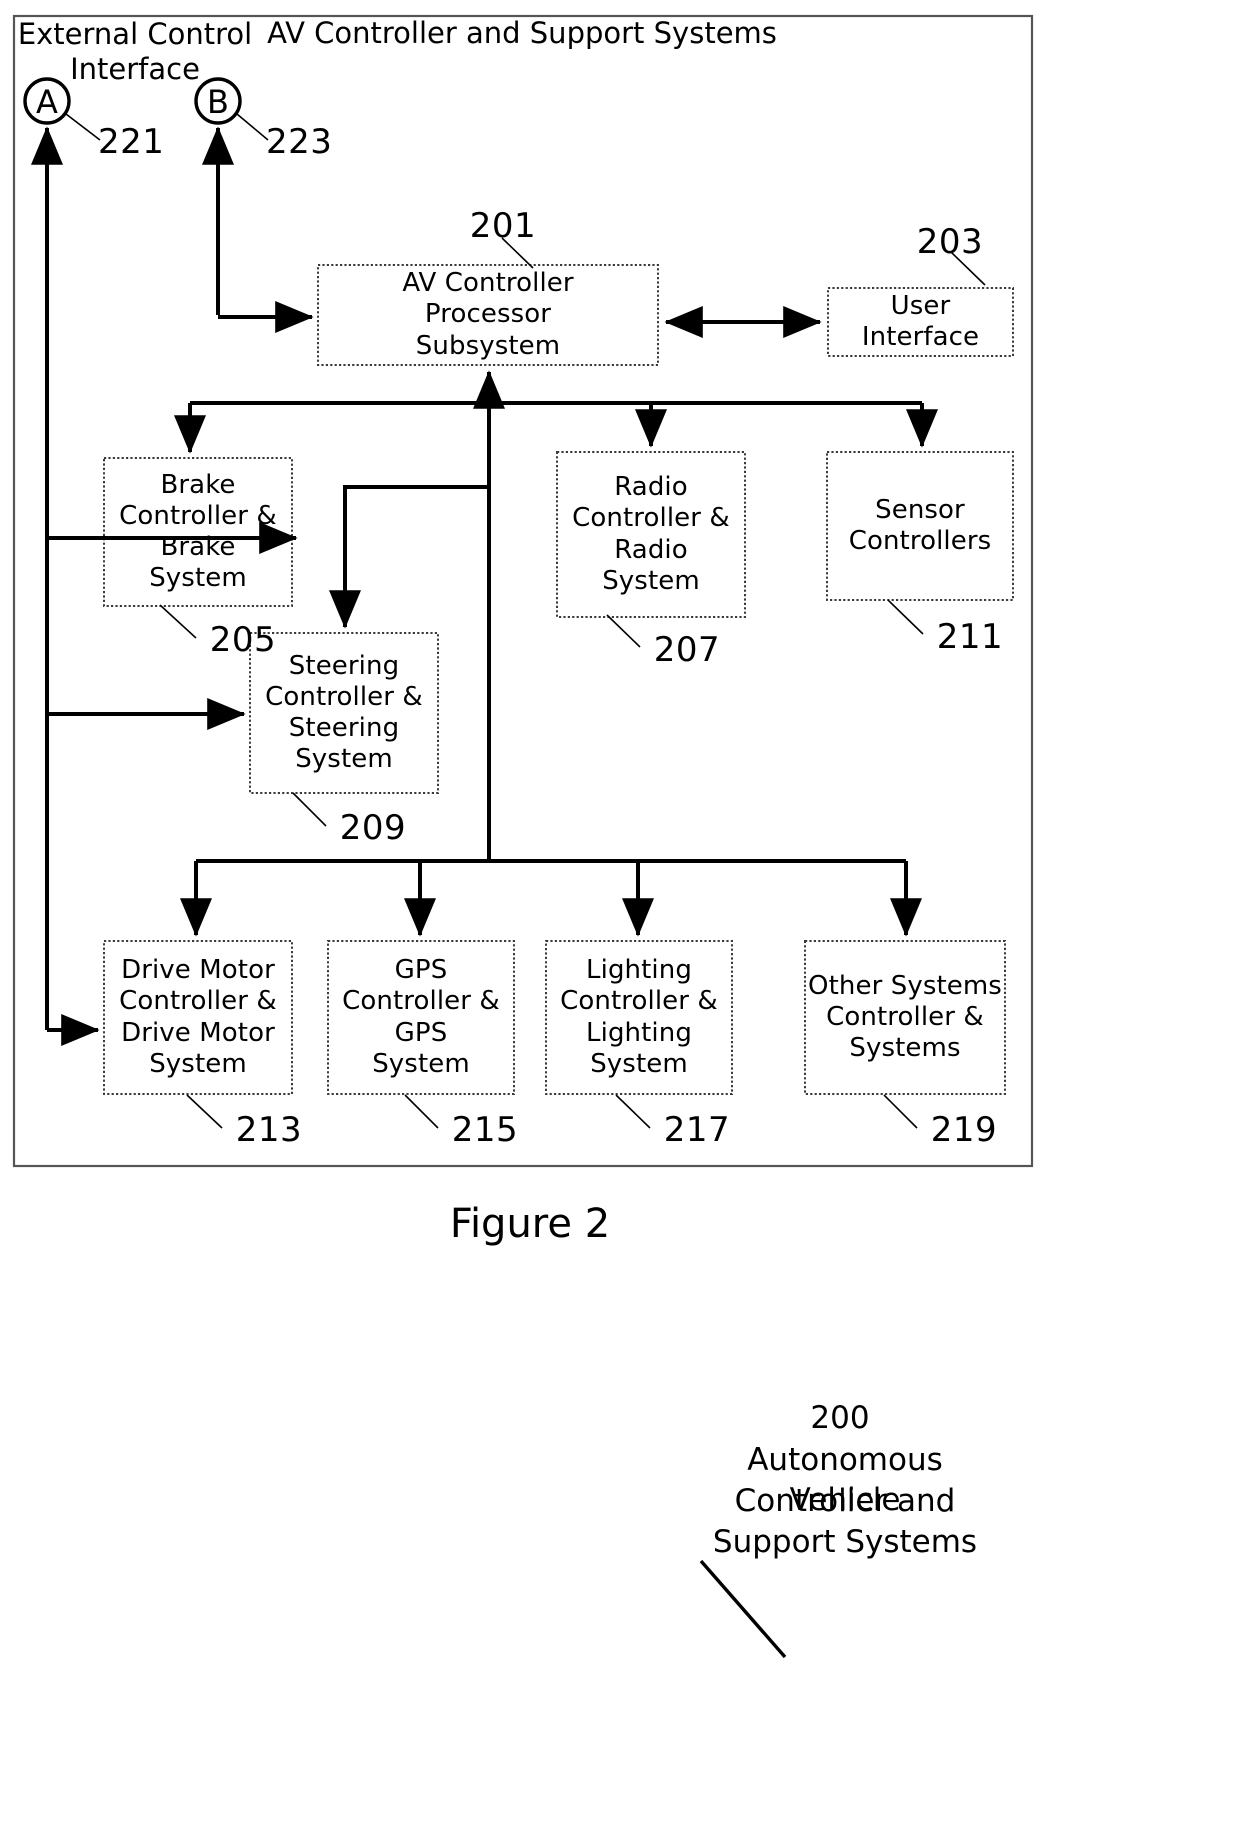 Image resolution: width=1240 pixels, height=1845 pixels. Describe the element at coordinates (243, 640) in the screenshot. I see `ref-205: 205` at that location.